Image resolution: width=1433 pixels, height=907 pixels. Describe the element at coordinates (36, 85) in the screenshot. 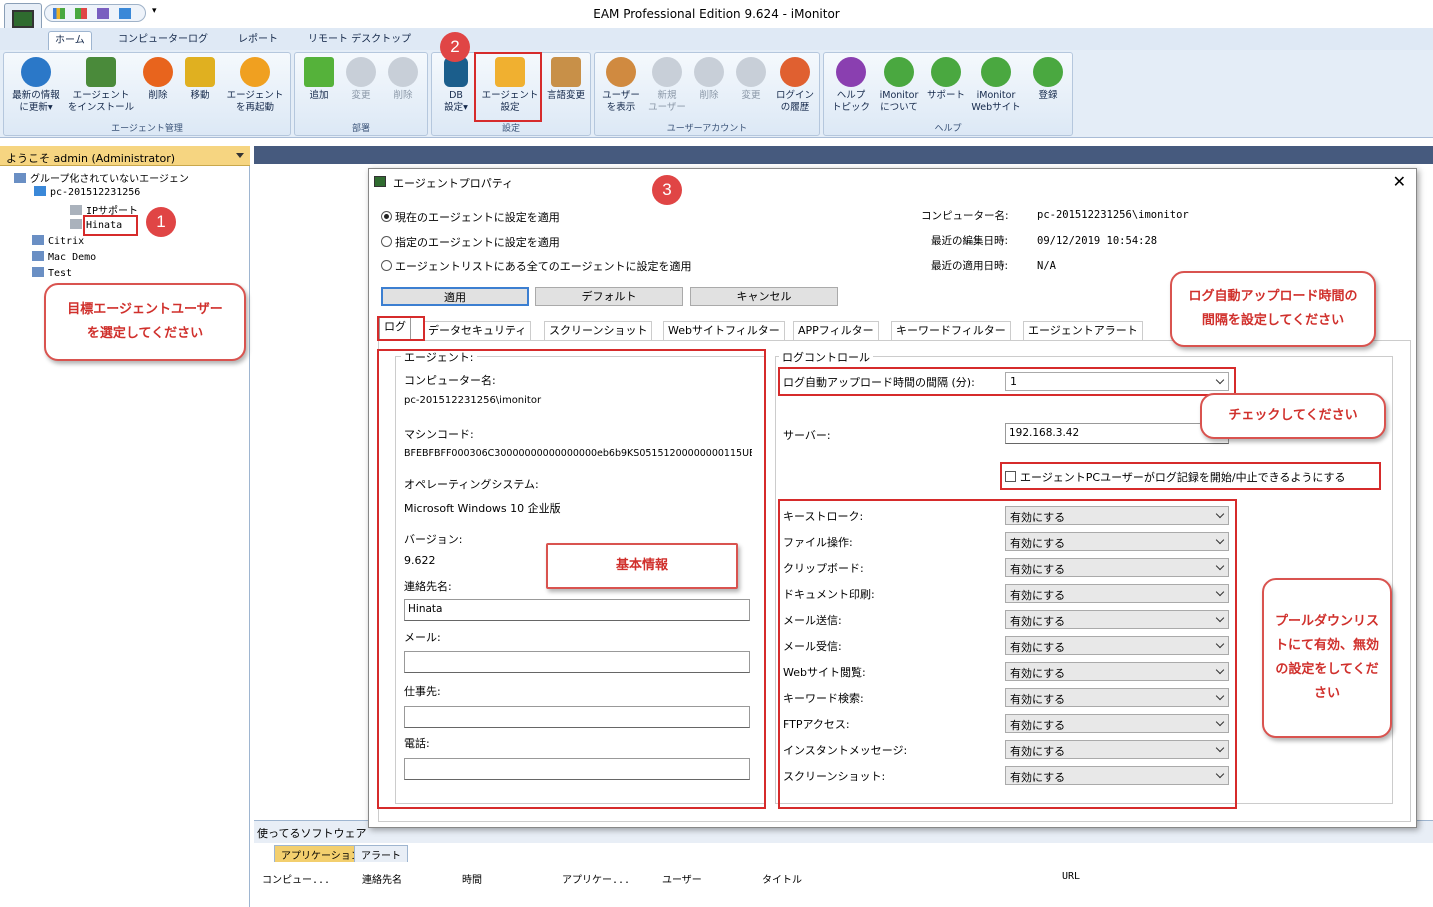

I see `refresh-button: 最新の情報 に更新▾` at that location.